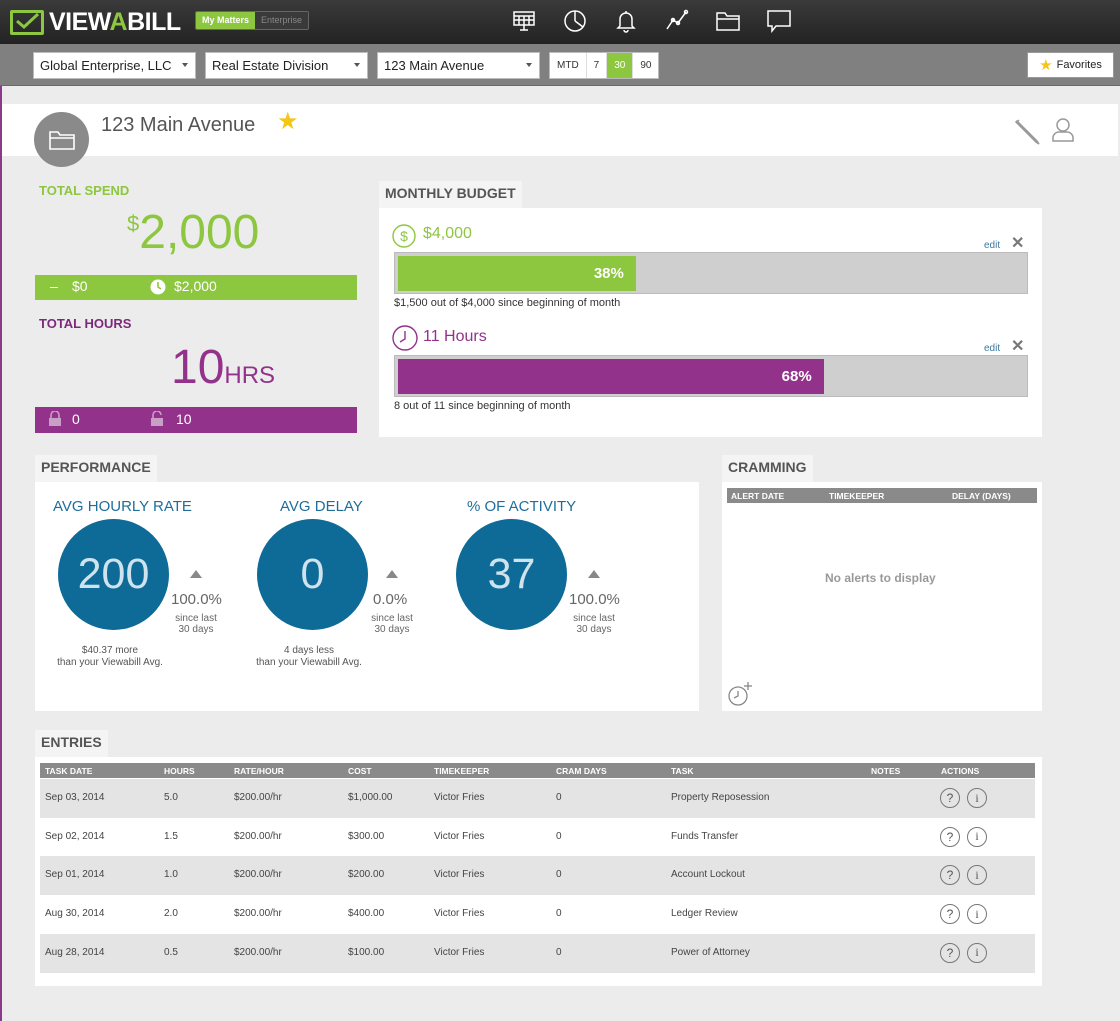  What do you see at coordinates (575, 21) in the screenshot?
I see `pie-chart-icon` at bounding box center [575, 21].